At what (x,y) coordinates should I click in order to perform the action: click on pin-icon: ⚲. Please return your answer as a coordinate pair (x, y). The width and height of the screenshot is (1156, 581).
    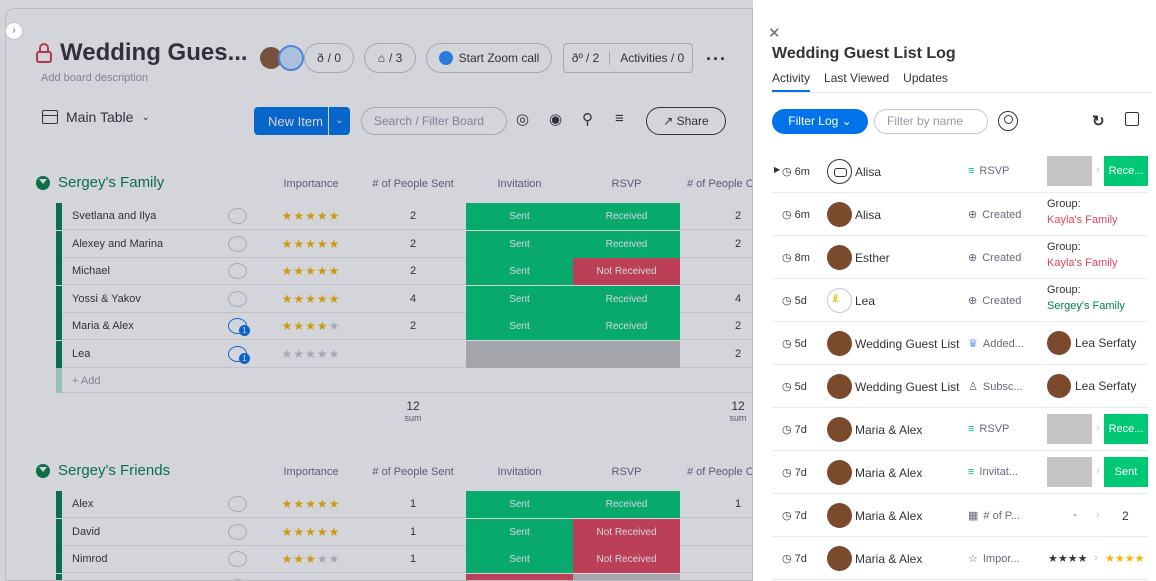
    Looking at the image, I should click on (587, 119).